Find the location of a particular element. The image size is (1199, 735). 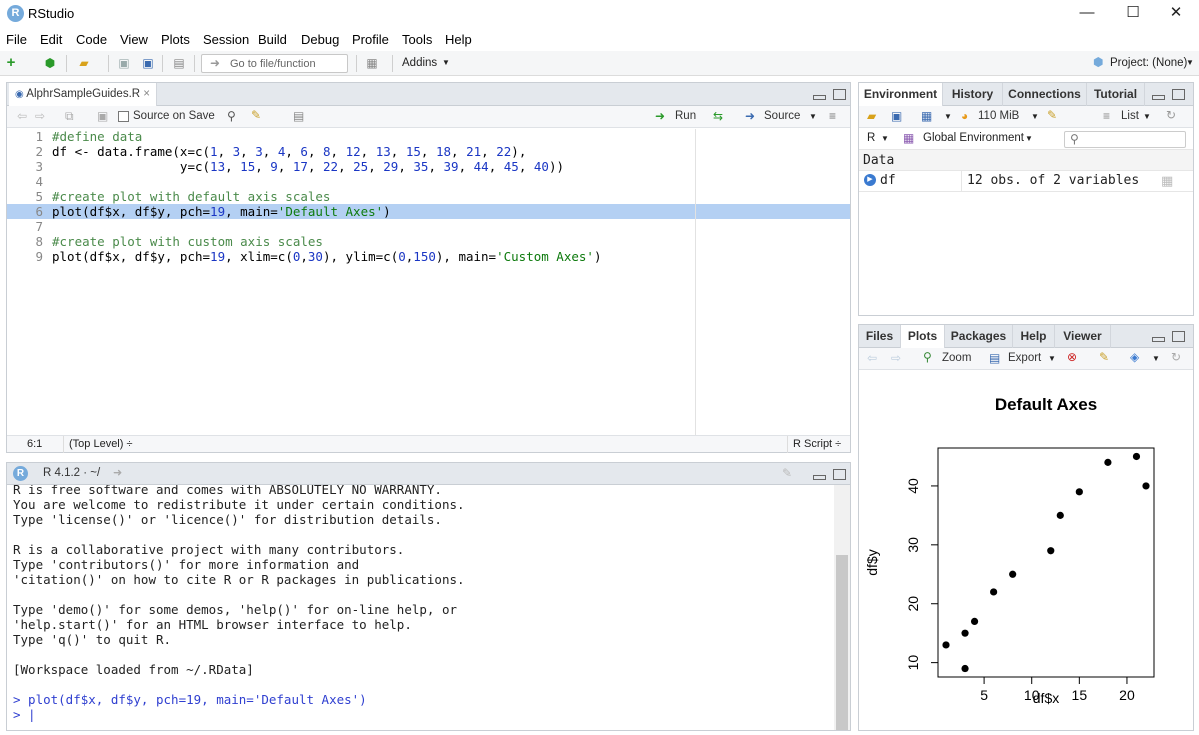

tab-files: Files is located at coordinates (880, 336).